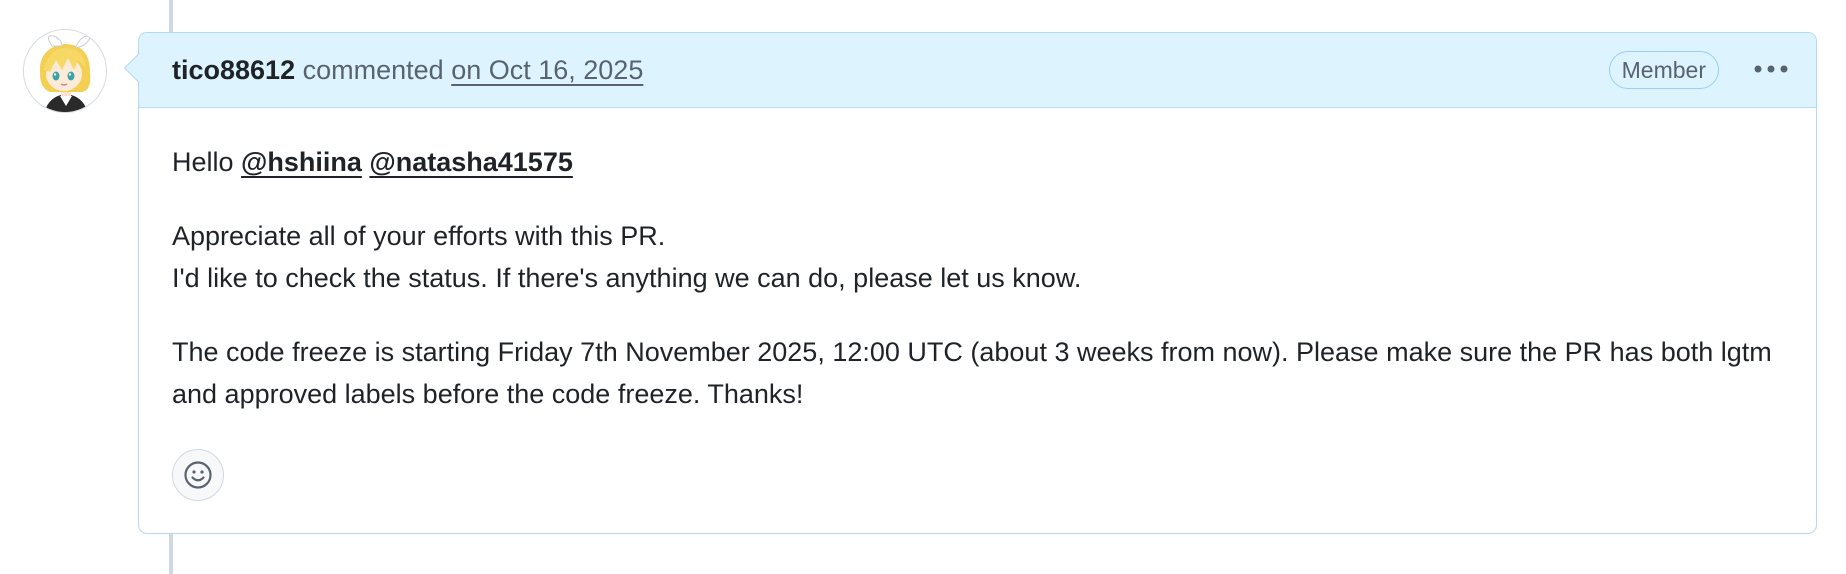 The image size is (1846, 574). Describe the element at coordinates (547, 70) in the screenshot. I see `comment-date-link: on Oct 16, 2025` at that location.